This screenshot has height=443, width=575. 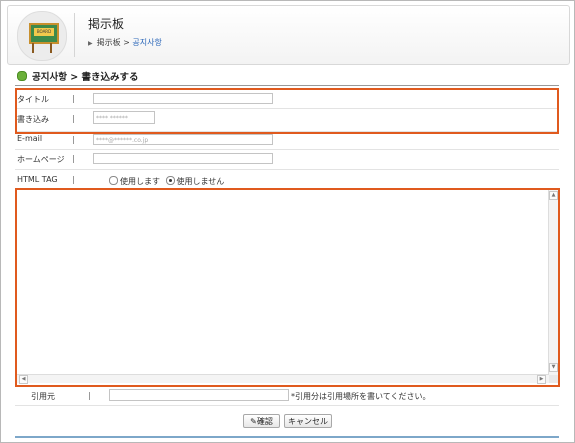 What do you see at coordinates (37, 179) in the screenshot?
I see `html-tag-label: HTML TAG` at bounding box center [37, 179].